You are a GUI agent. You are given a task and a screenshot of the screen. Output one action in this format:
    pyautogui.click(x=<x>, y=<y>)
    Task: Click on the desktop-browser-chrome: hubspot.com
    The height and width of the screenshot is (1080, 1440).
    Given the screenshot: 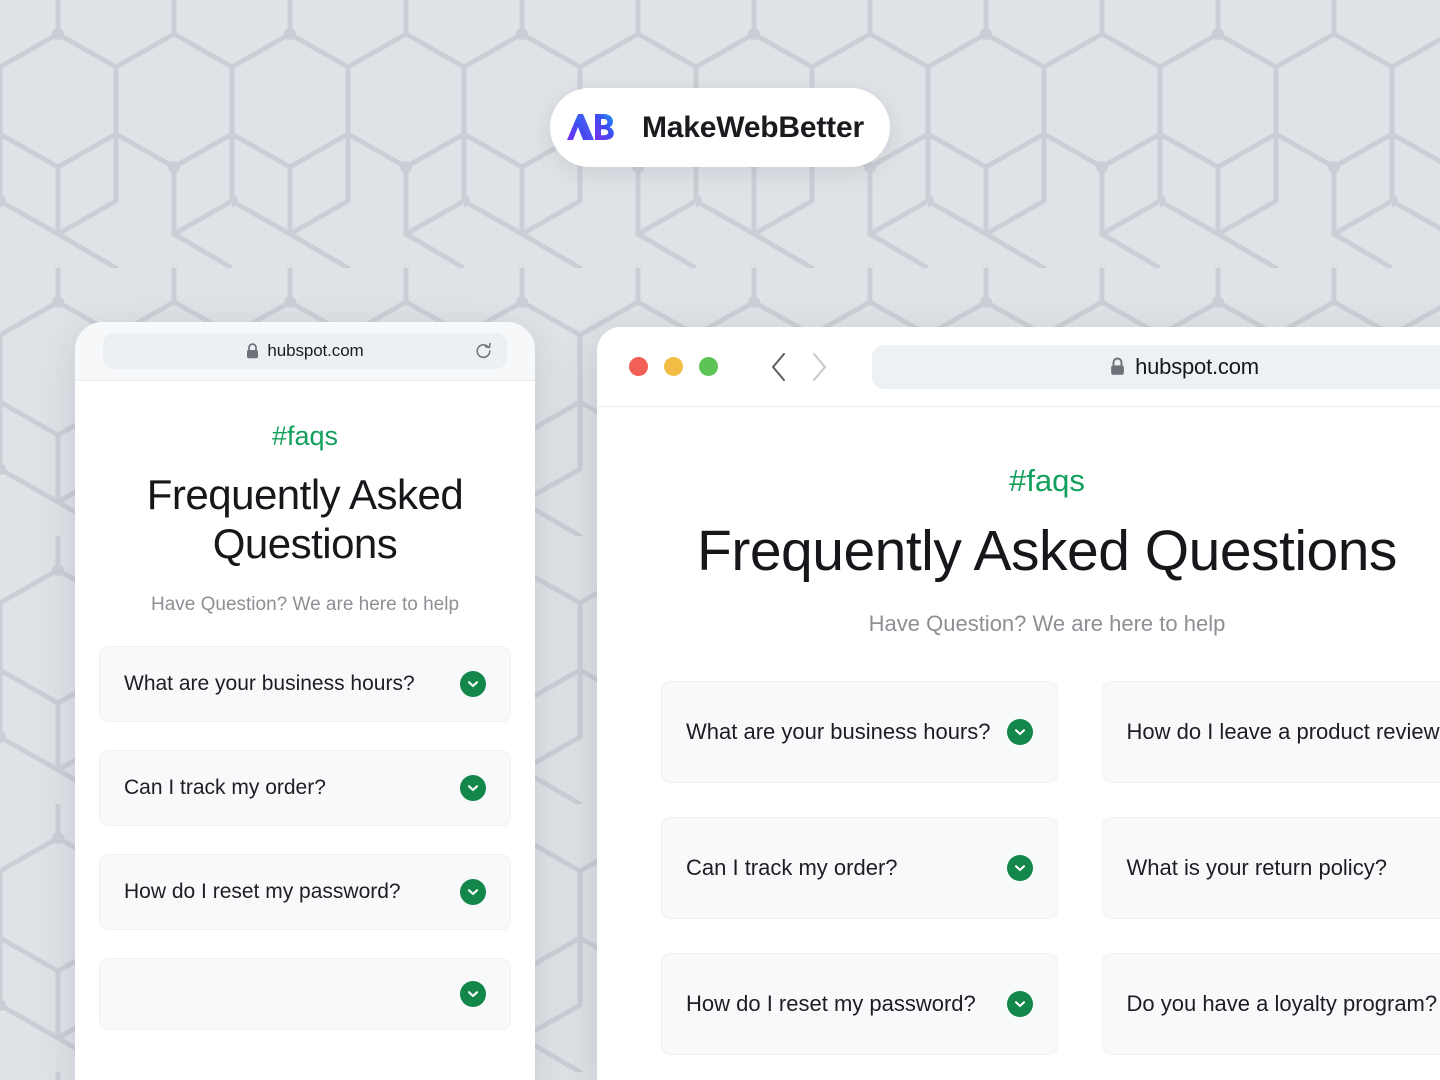 What is the action you would take?
    pyautogui.click(x=1018, y=367)
    